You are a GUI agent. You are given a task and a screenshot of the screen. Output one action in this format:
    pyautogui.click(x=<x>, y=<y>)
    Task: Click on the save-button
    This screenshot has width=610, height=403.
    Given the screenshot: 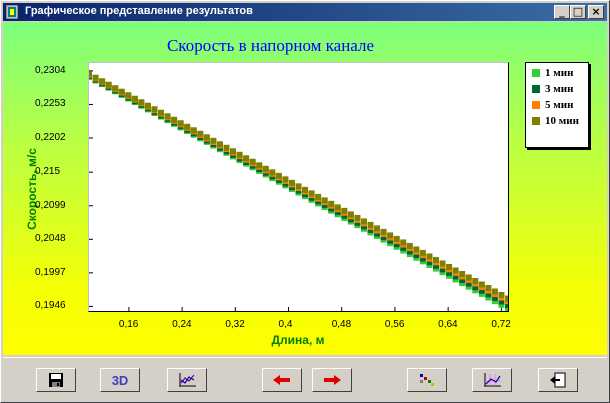 What is the action you would take?
    pyautogui.click(x=56, y=380)
    